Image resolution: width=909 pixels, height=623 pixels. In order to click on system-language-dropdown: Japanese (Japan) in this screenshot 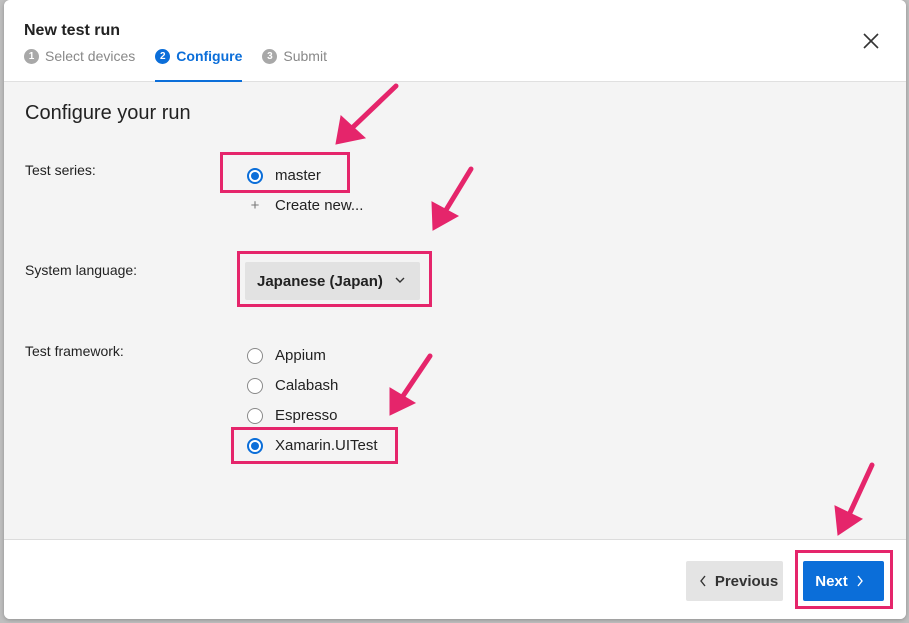, I will do `click(332, 281)`.